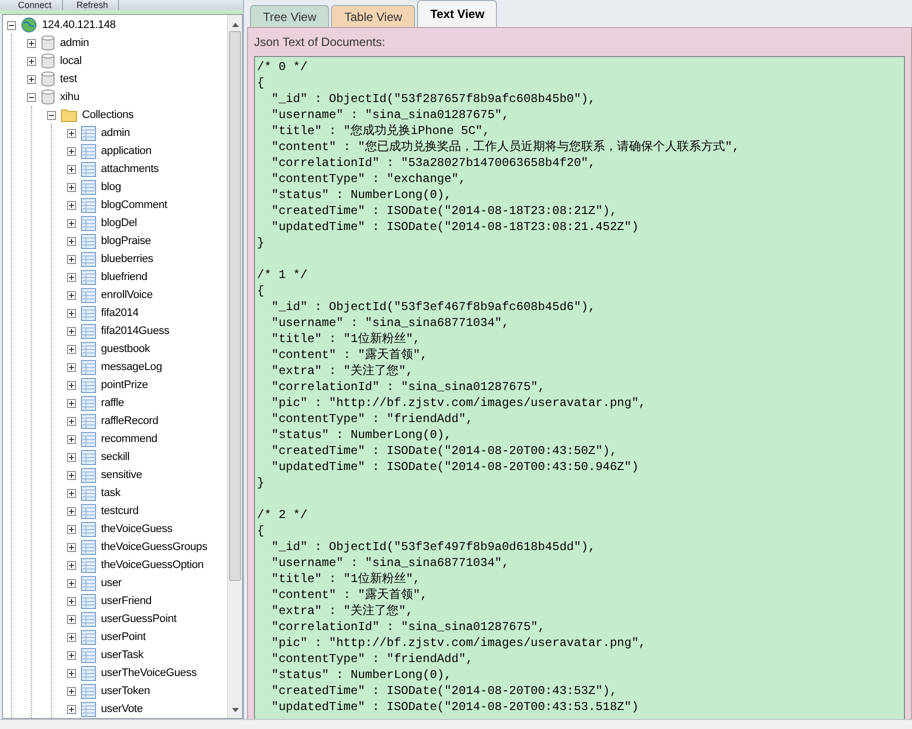  Describe the element at coordinates (154, 547) in the screenshot. I see `tree-item-label: theVoiceGuessGroups` at that location.